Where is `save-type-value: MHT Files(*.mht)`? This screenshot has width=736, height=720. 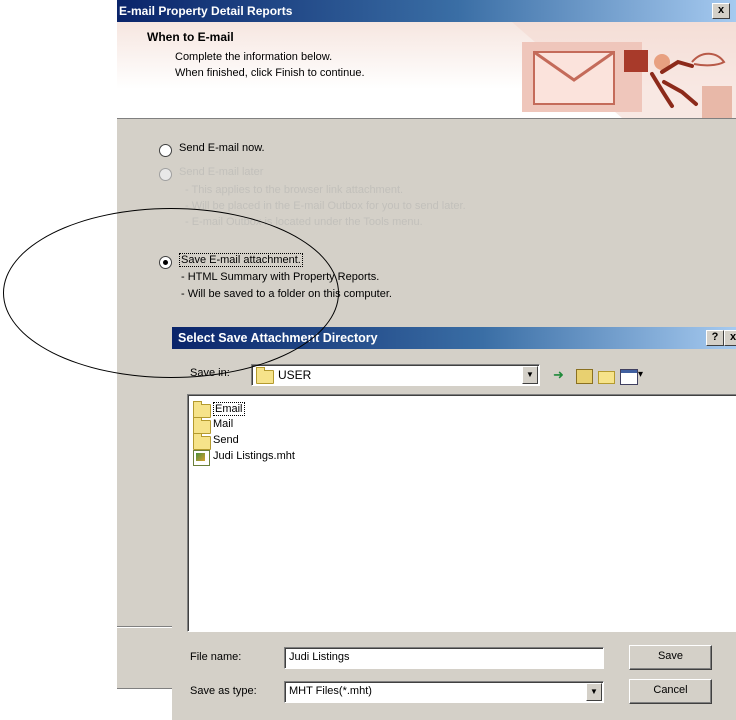
save-type-value: MHT Files(*.mht) is located at coordinates (330, 691).